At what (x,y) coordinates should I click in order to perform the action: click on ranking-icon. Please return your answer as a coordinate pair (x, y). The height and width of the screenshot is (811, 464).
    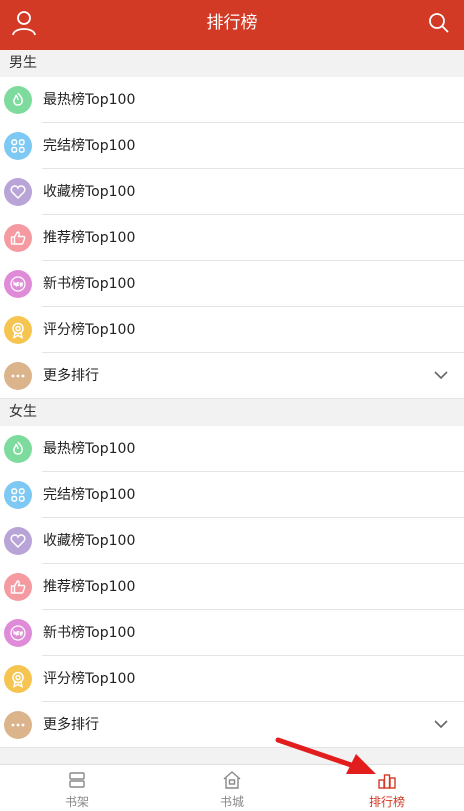
    Looking at the image, I should click on (387, 781).